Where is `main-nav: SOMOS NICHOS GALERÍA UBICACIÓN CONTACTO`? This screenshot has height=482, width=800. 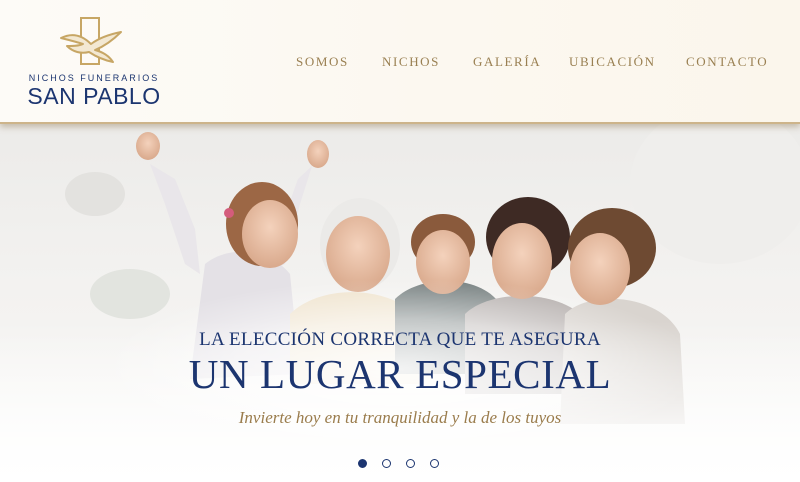
main-nav: SOMOS NICHOS GALERÍA UBICACIÓN CONTACTO is located at coordinates (400, 63).